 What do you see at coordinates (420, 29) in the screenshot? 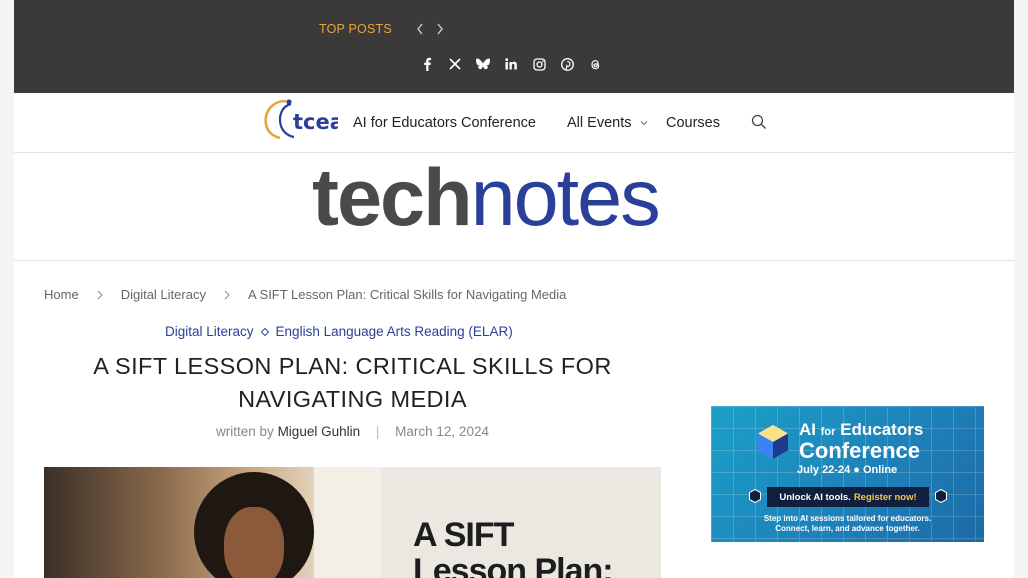
I see `chevron-left-icon` at bounding box center [420, 29].